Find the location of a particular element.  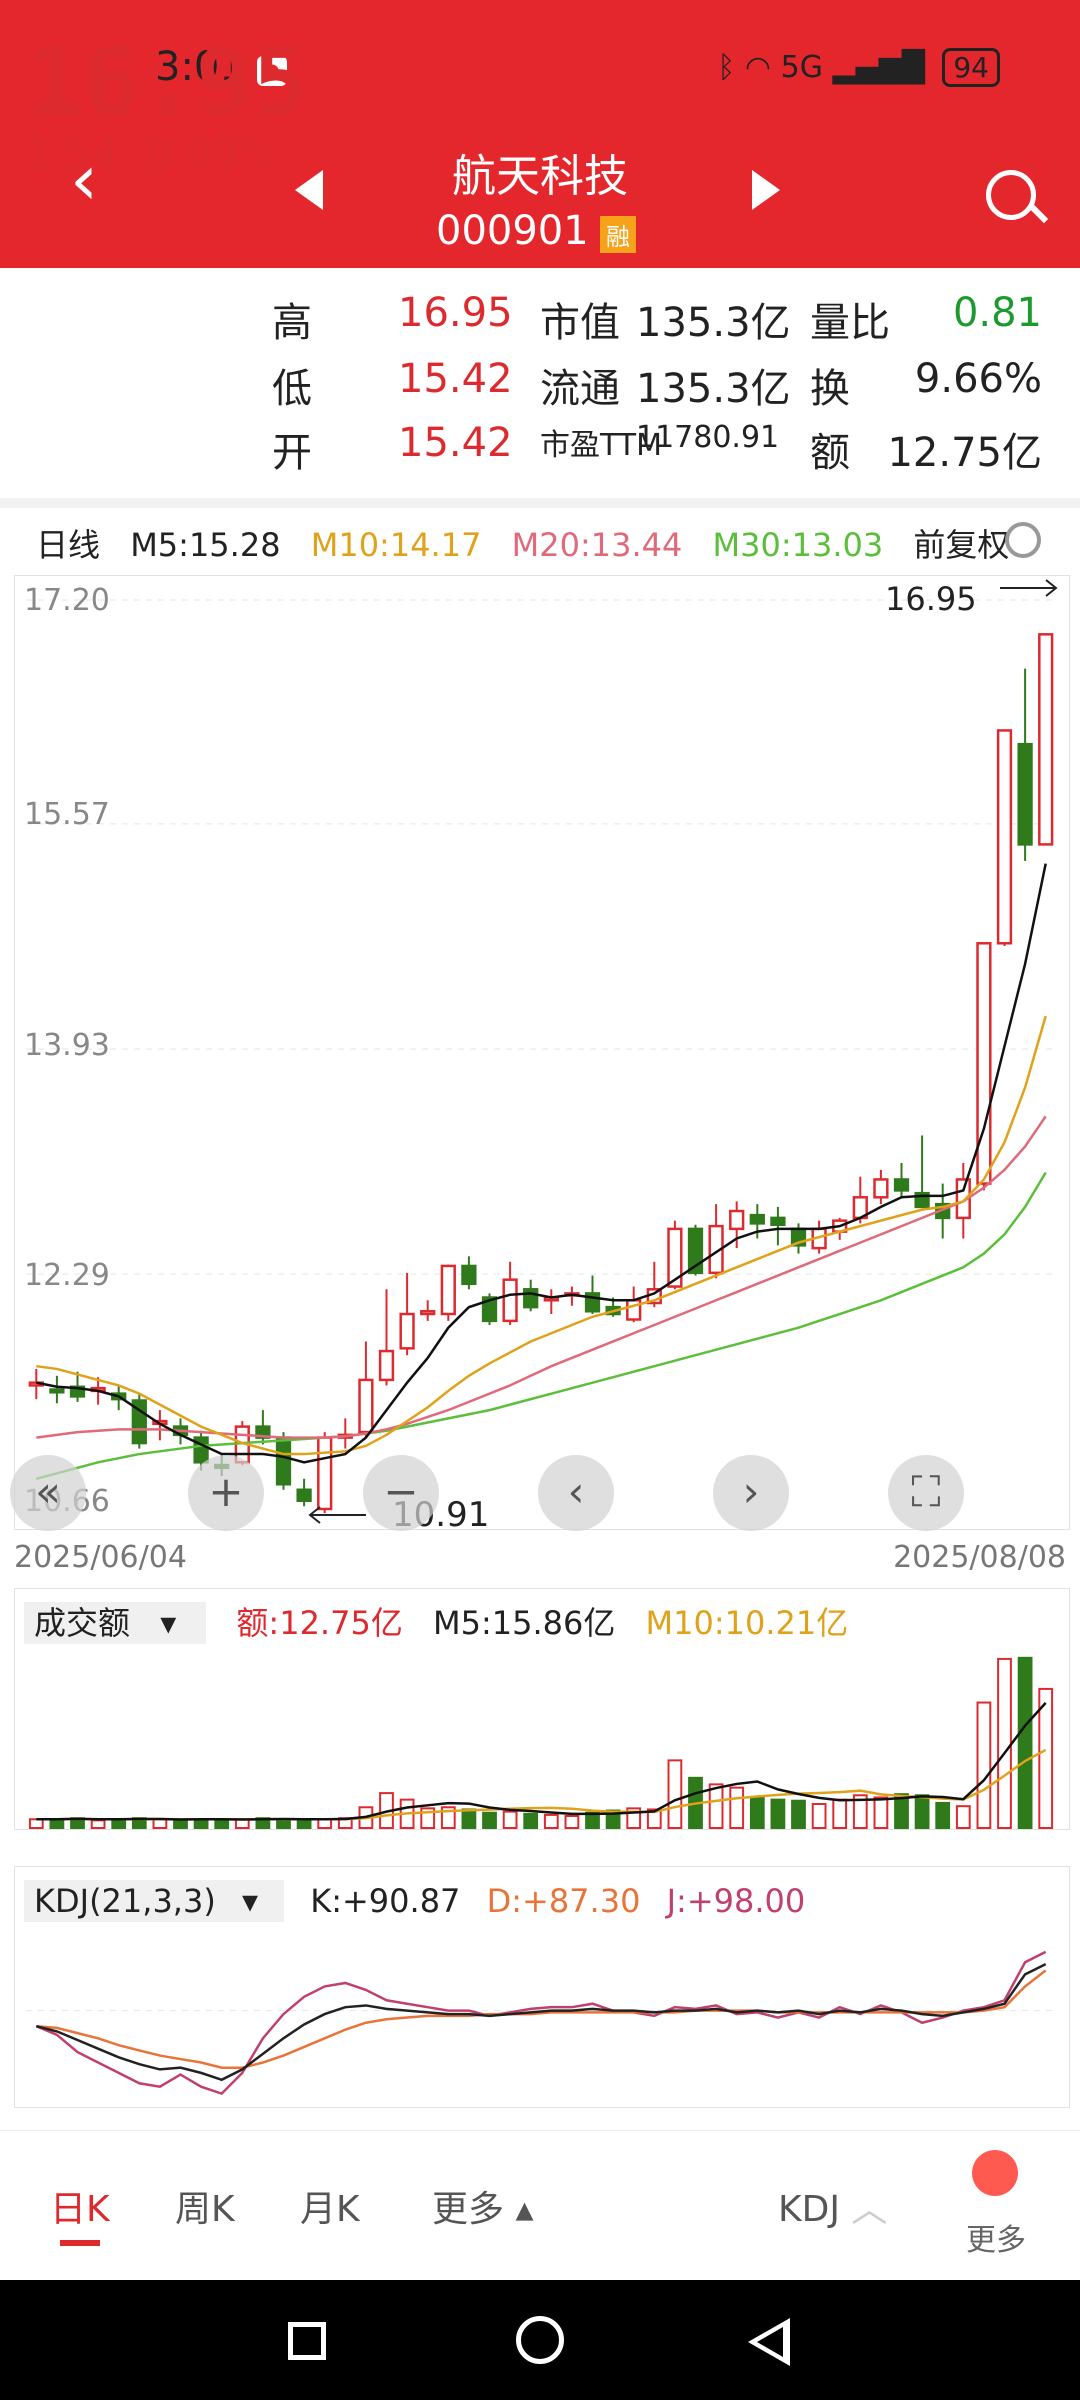

last-price-marker: 16.95 is located at coordinates (931, 599).